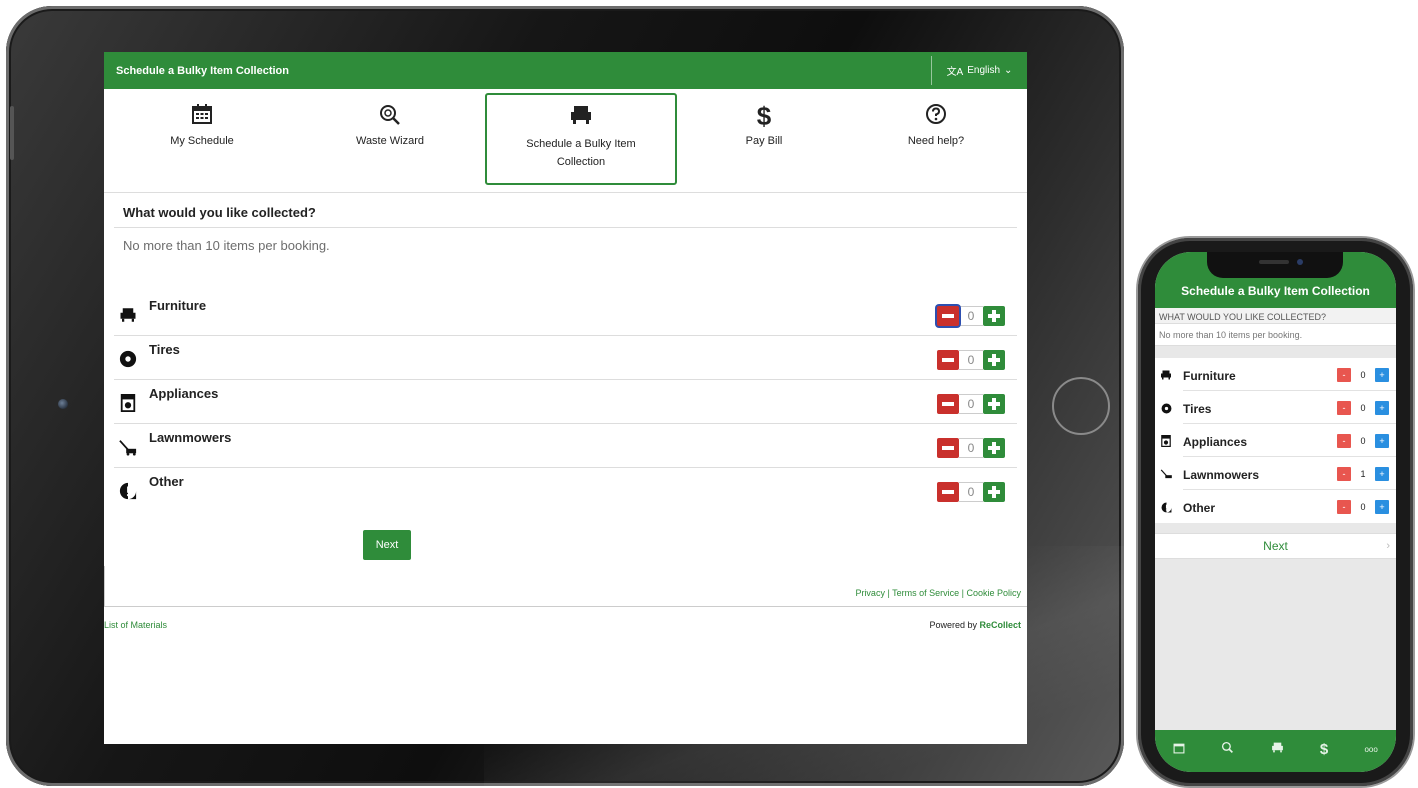 This screenshot has height=788, width=1418. Describe the element at coordinates (1081, 406) in the screenshot. I see `tablet-home-button` at that location.